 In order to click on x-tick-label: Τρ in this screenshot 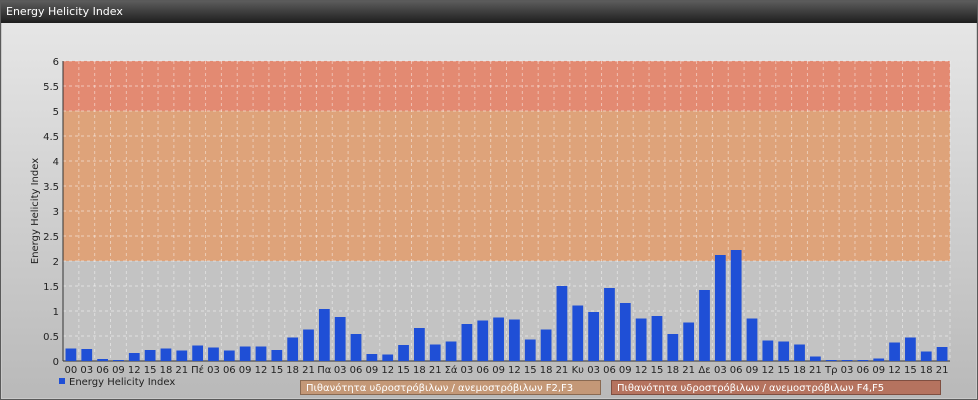, I will do `click(830, 370)`.